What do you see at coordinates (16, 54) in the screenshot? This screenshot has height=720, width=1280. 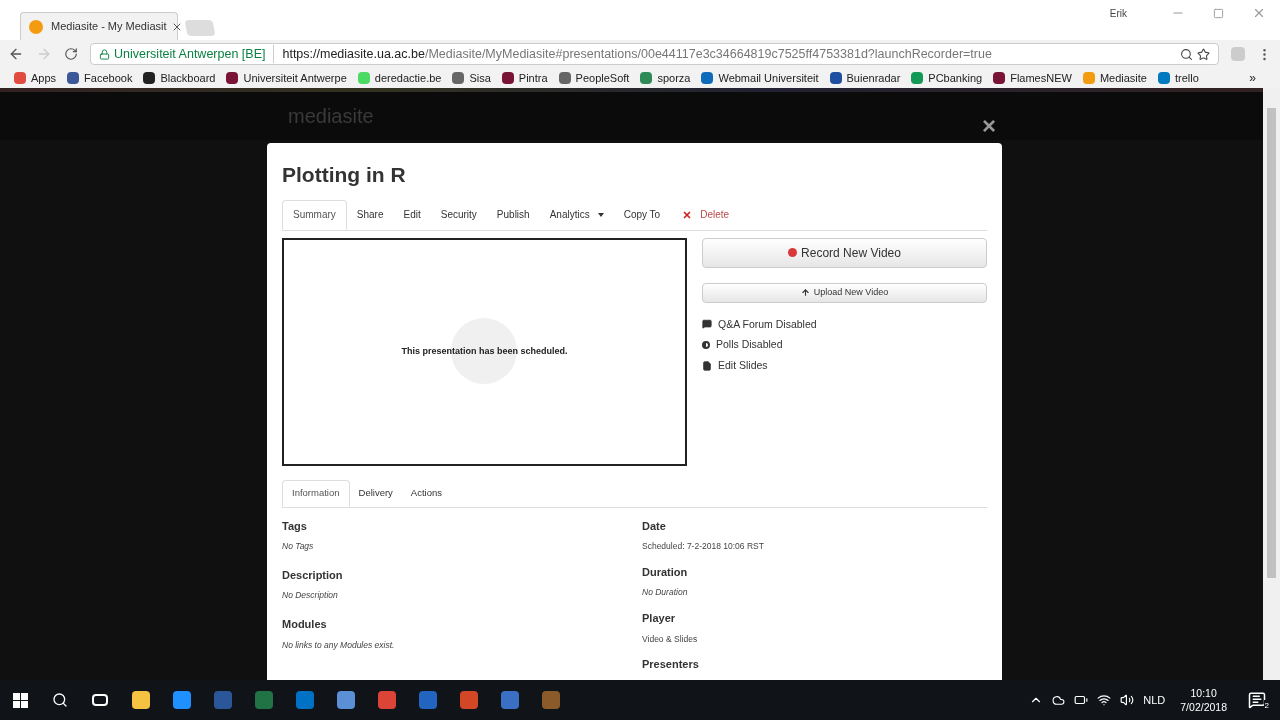 I see `back-icon` at bounding box center [16, 54].